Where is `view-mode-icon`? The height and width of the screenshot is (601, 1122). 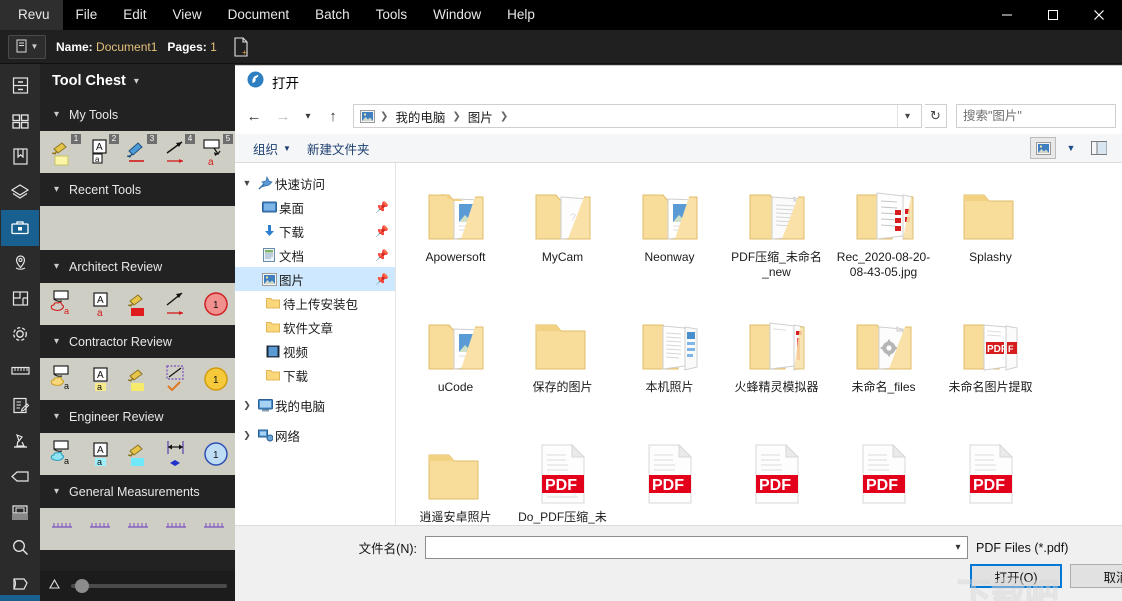
view-mode-icon is located at coordinates (1043, 148).